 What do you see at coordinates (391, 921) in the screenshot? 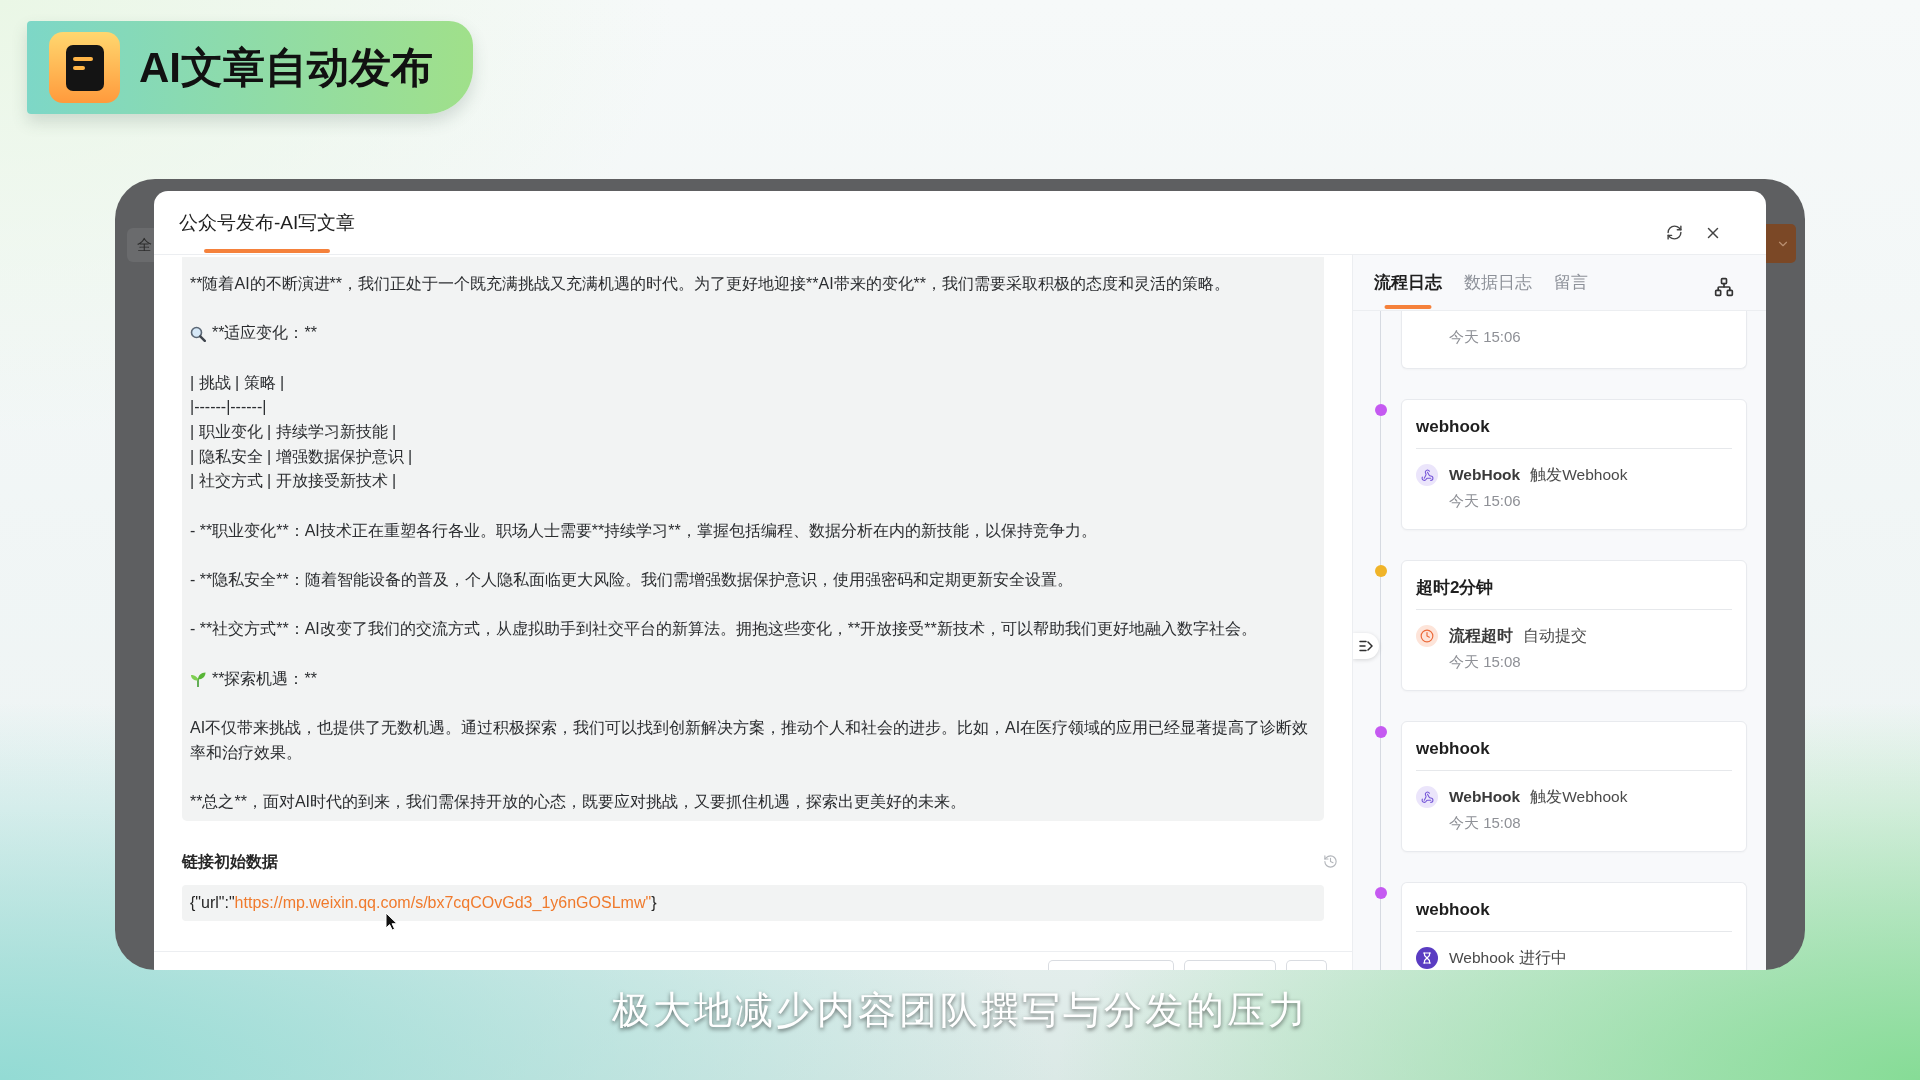
I see `mouse-cursor-icon` at bounding box center [391, 921].